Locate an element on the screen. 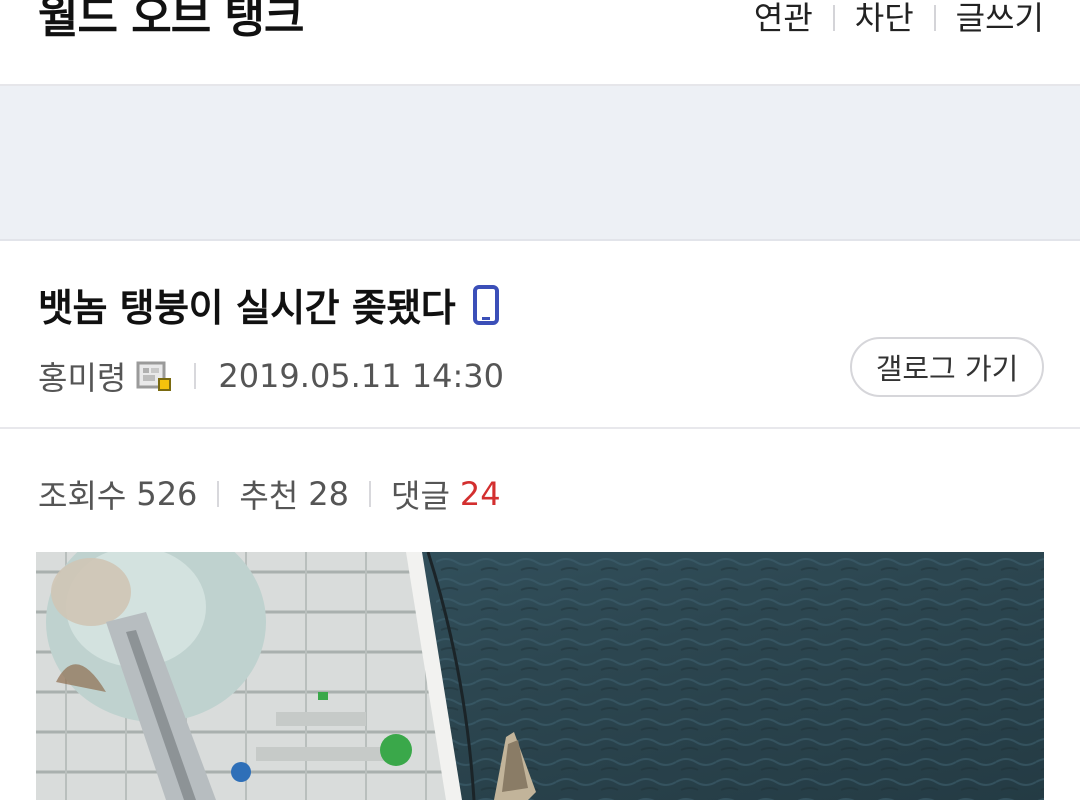 The height and width of the screenshot is (800, 1080). gallery-title: 월드 오브 탱크 is located at coordinates (171, 24).